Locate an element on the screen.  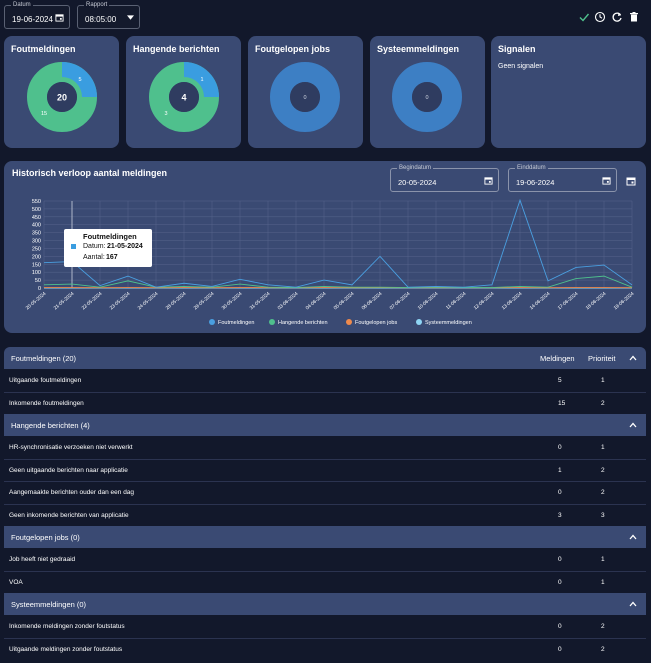
row-meldingen: 15 is located at coordinates (562, 403).